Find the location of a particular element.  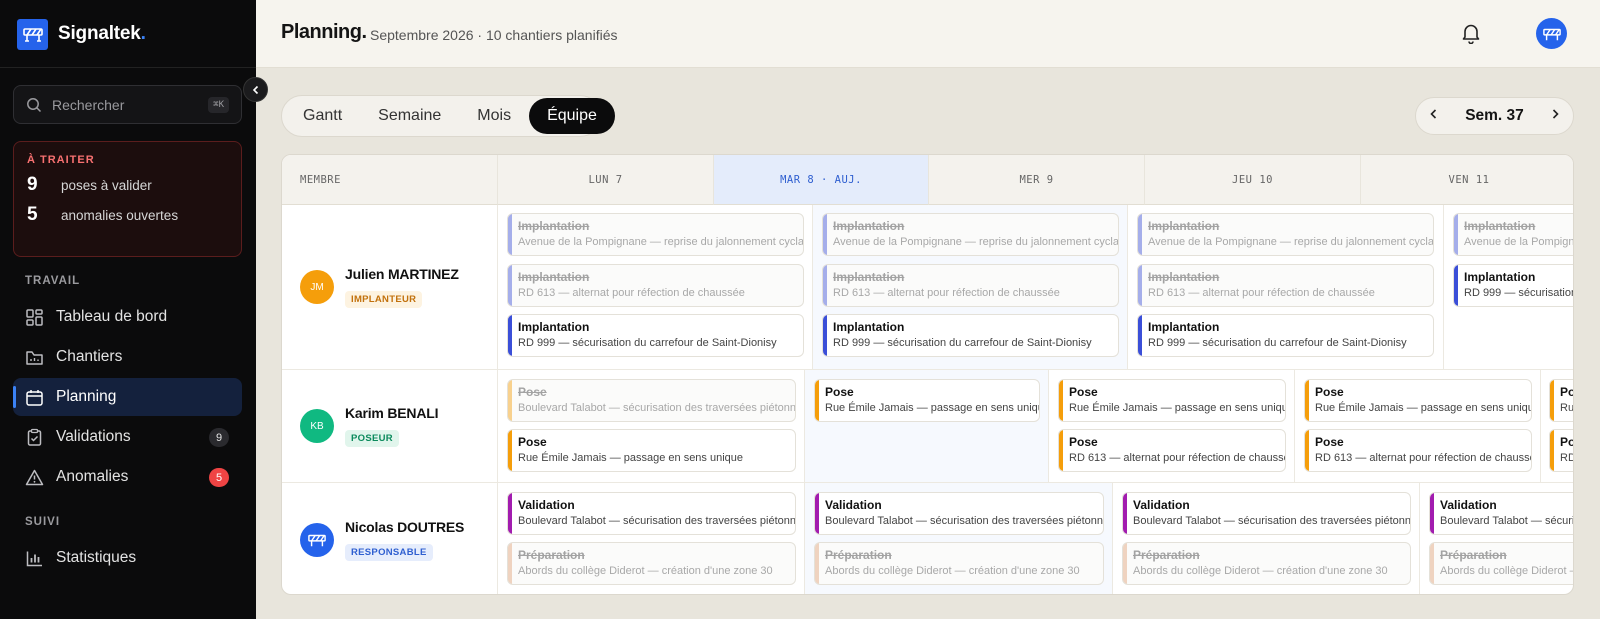

sidebar-item-label: Validations is located at coordinates (93, 436).